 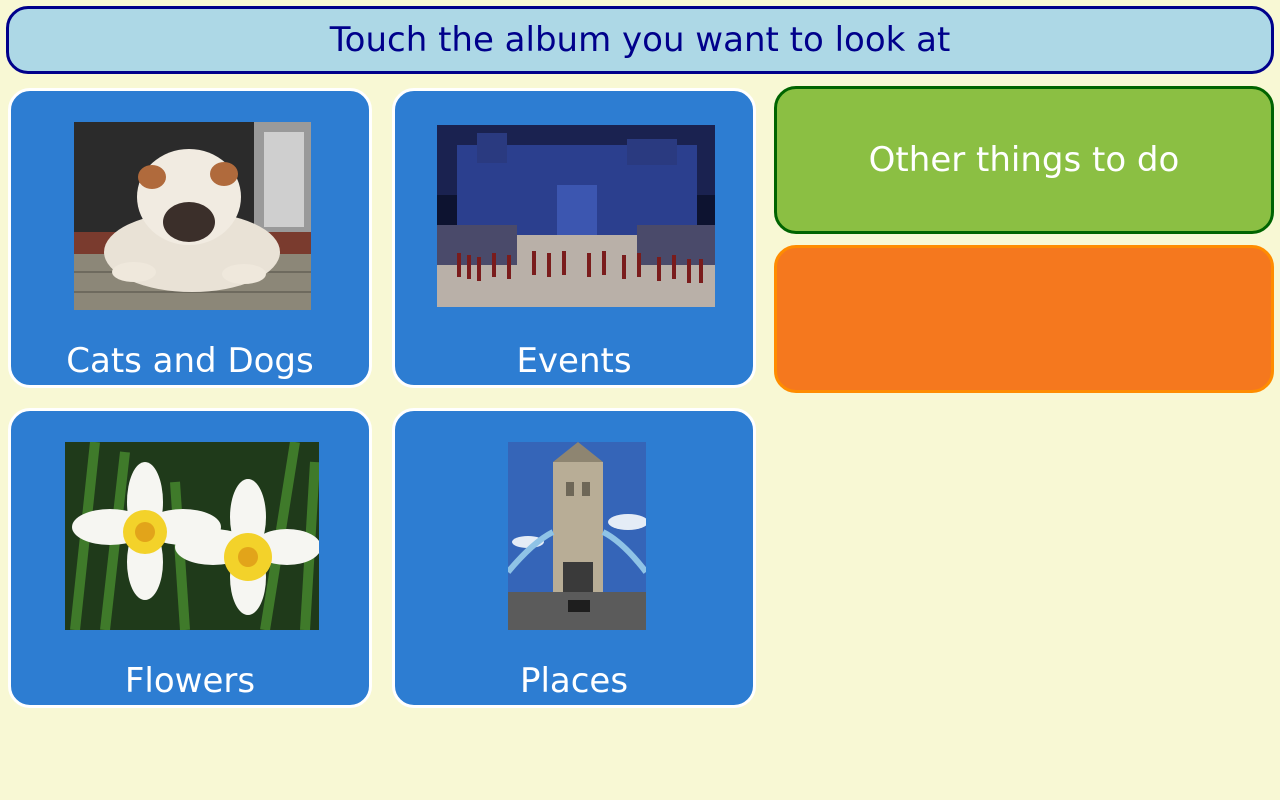 What do you see at coordinates (574, 361) in the screenshot?
I see `album-label: Events` at bounding box center [574, 361].